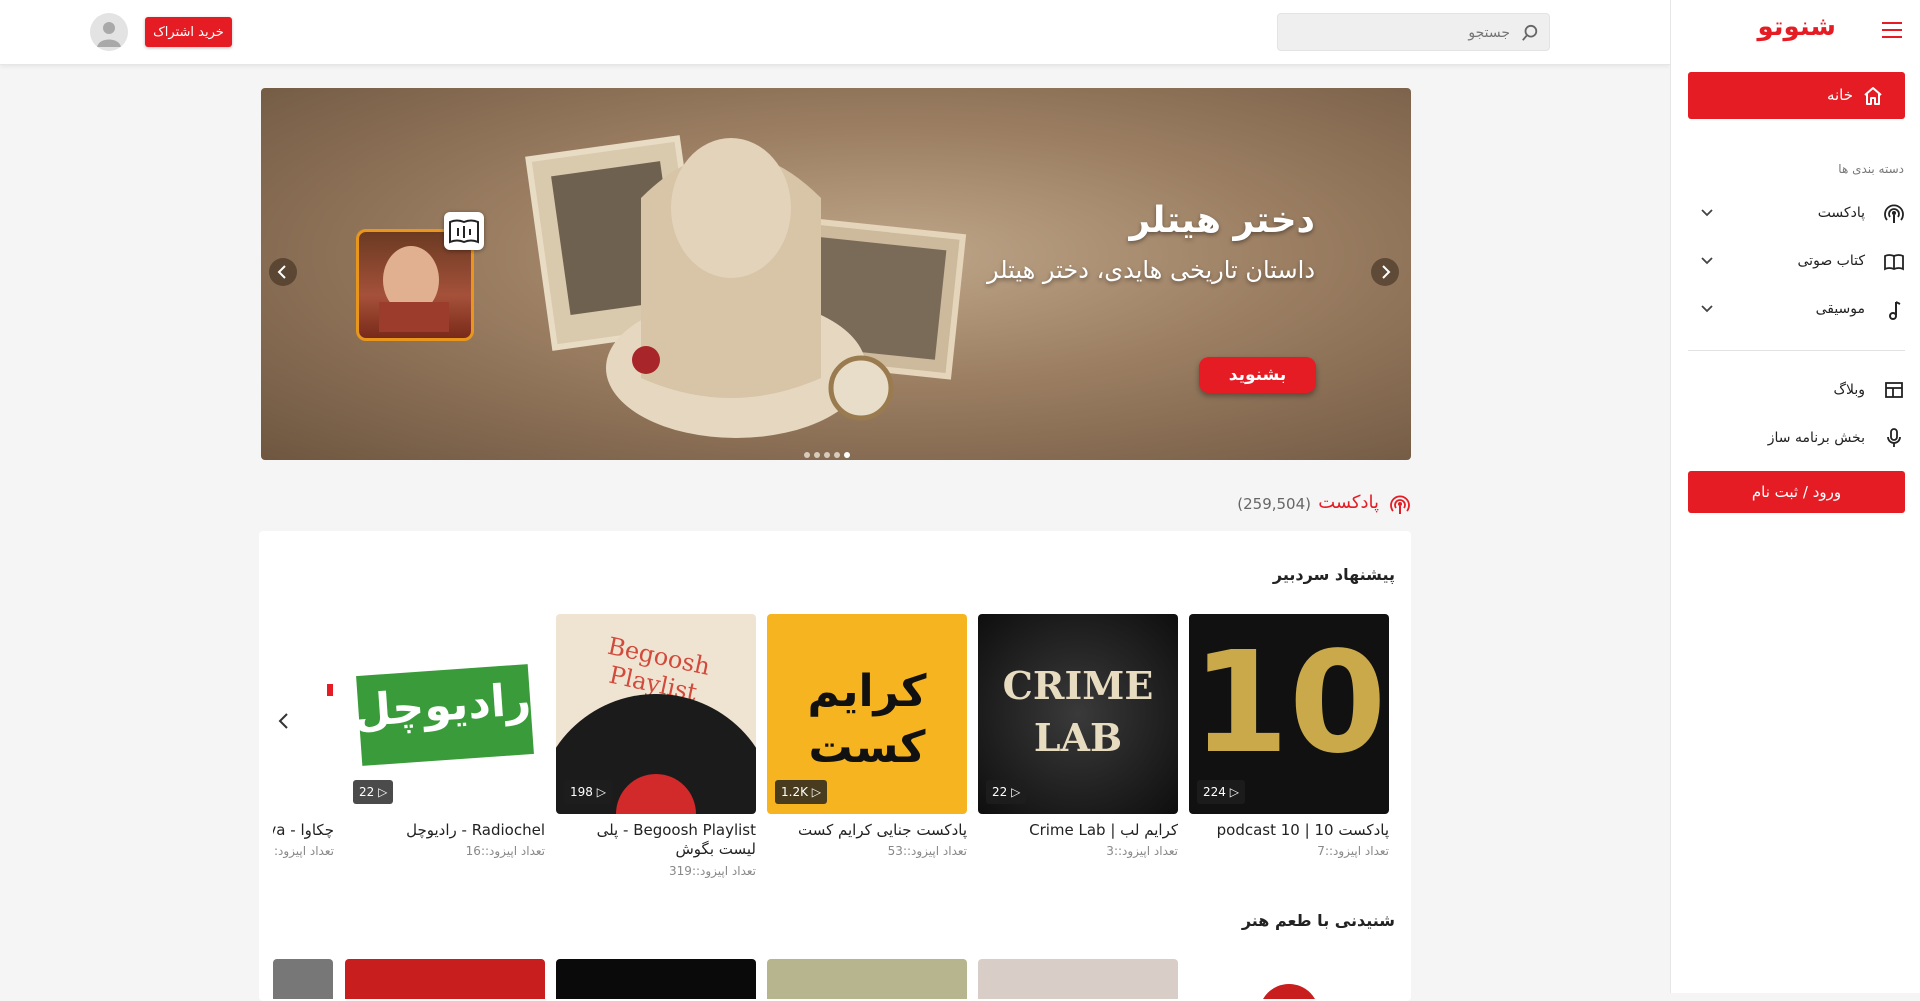 This screenshot has height=1001, width=1920. I want to click on cover-text: کرایم کست, so click(867, 719).